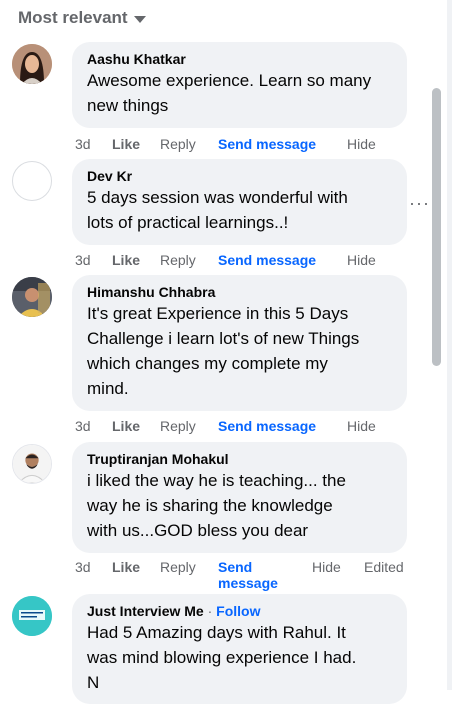 This screenshot has height=704, width=452. I want to click on comment-text-line: i liked the way he is teaching... the, so click(216, 480).